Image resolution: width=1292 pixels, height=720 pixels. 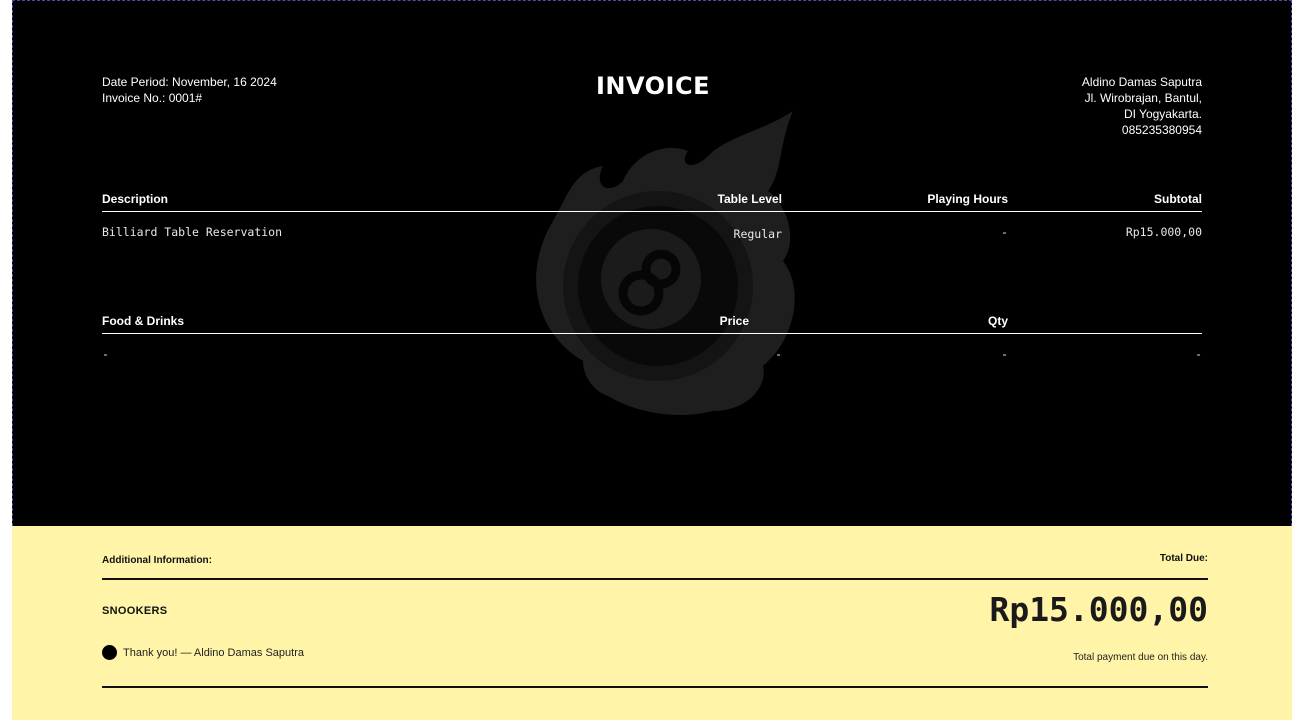 I want to click on cell-price: -, so click(x=778, y=354).